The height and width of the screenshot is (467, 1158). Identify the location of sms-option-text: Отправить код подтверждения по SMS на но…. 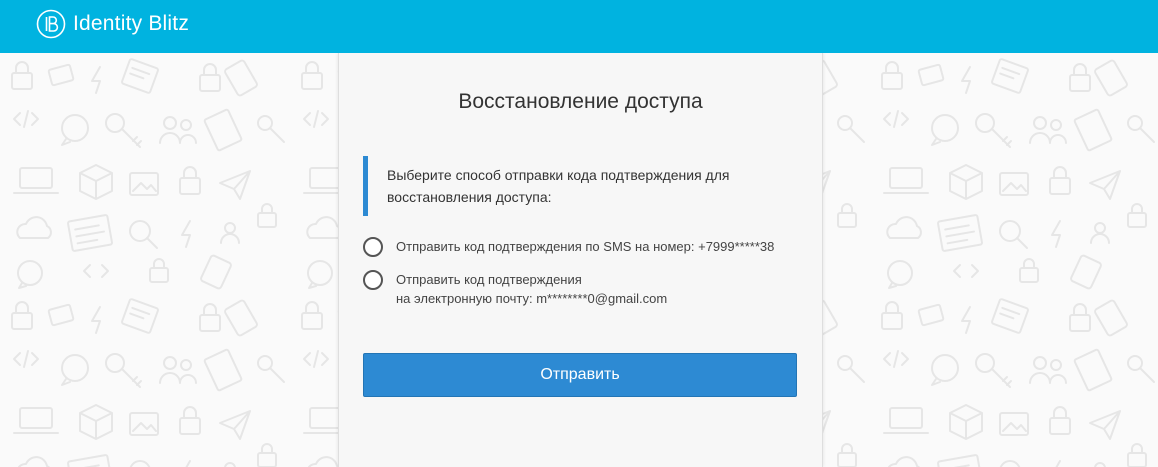
(585, 246).